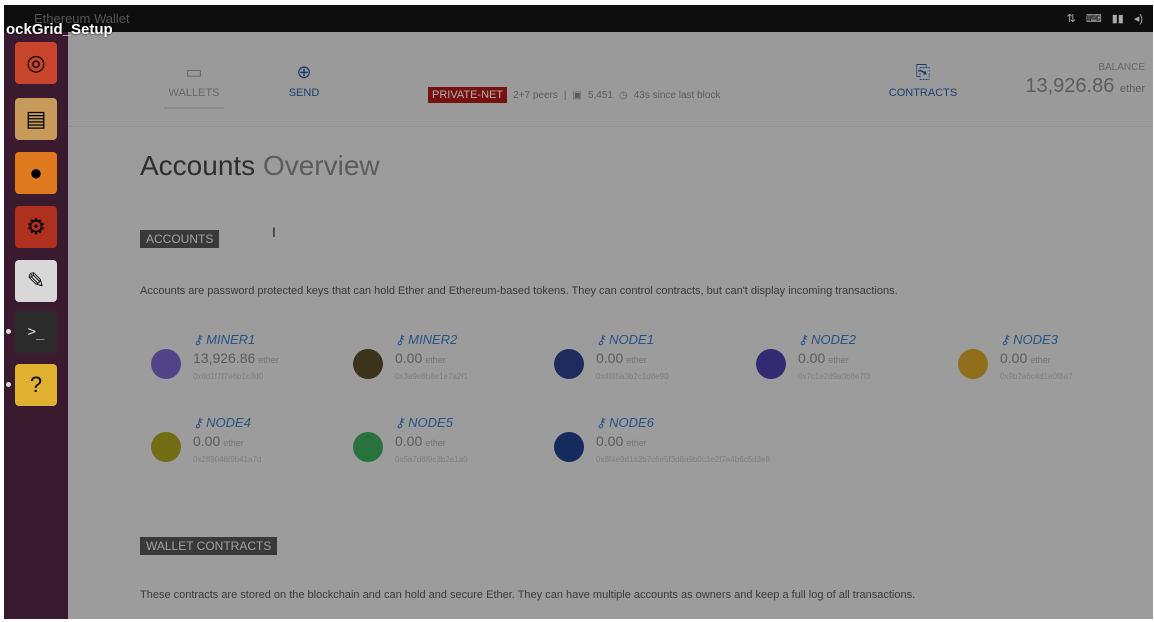  Describe the element at coordinates (1035, 339) in the screenshot. I see `account-name-text: NODE3` at that location.